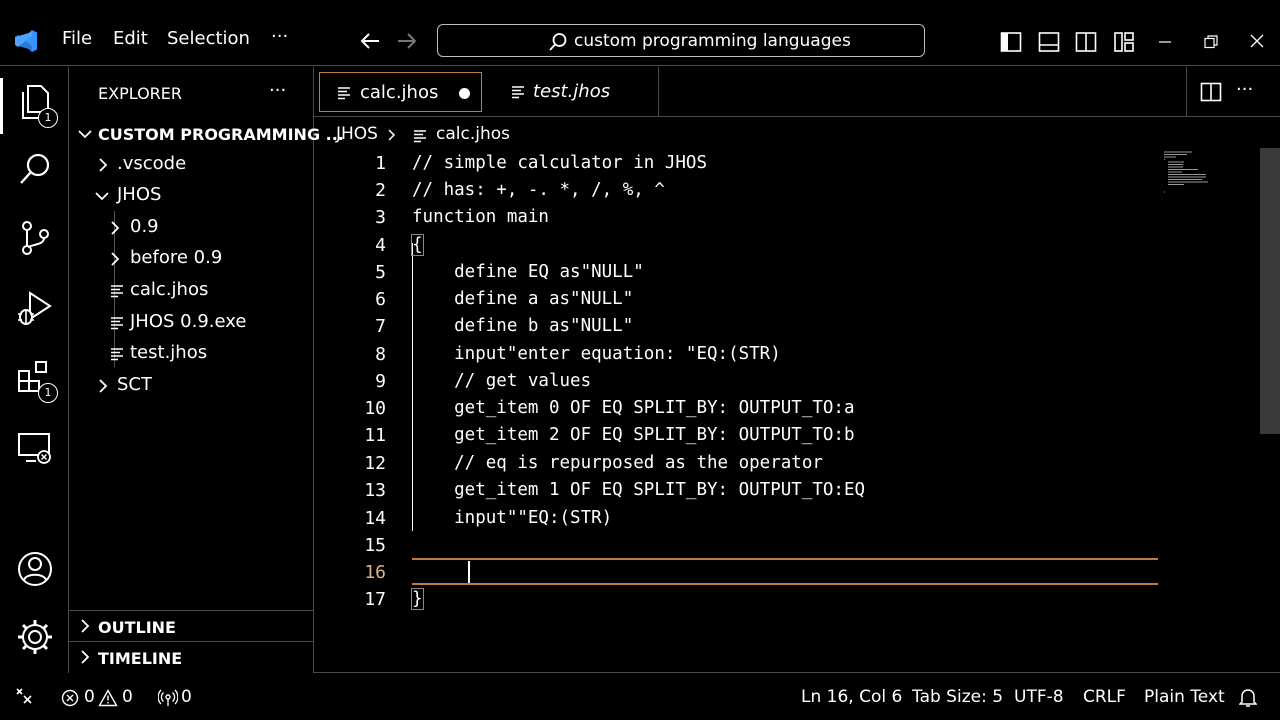  I want to click on search-activity-icon, so click(35, 170).